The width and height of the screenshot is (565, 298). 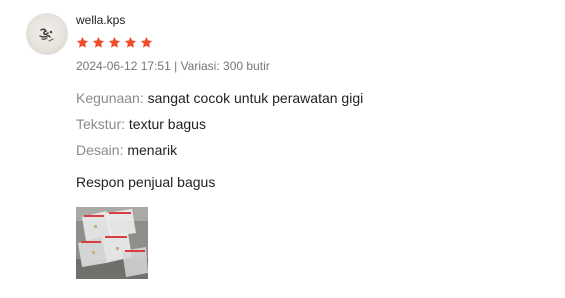 What do you see at coordinates (101, 124) in the screenshot?
I see `attribute-key: Tekstur:` at bounding box center [101, 124].